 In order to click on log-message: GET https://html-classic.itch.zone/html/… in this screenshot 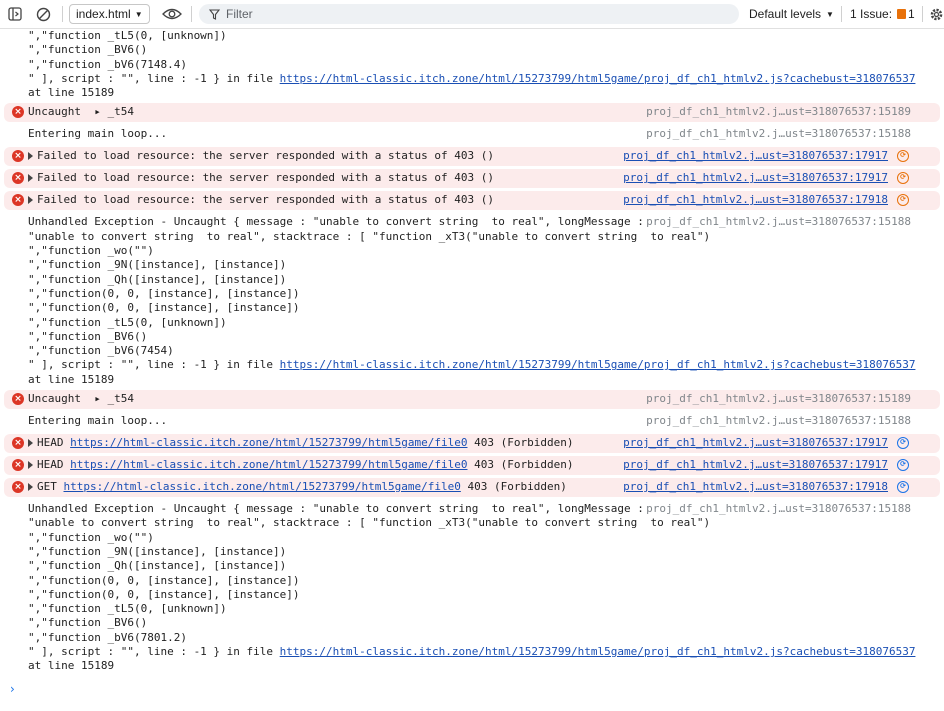, I will do `click(297, 487)`.